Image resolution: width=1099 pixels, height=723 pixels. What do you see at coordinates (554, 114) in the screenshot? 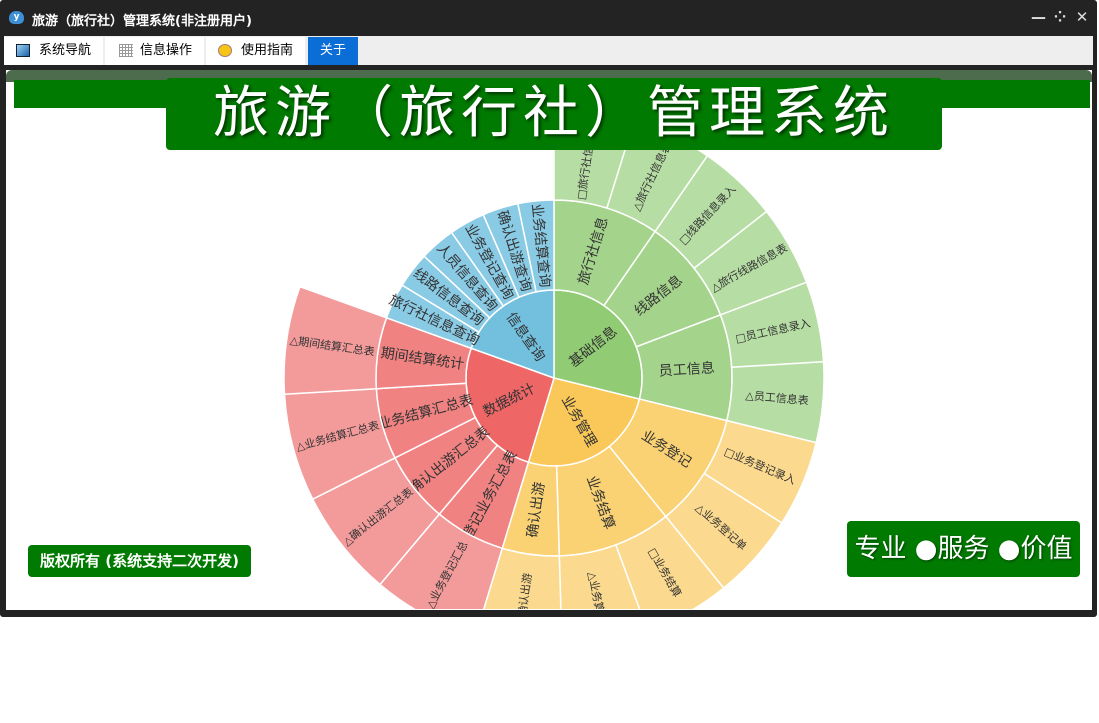
I see `page-title-banner: 旅游（旅行社）管理系统` at bounding box center [554, 114].